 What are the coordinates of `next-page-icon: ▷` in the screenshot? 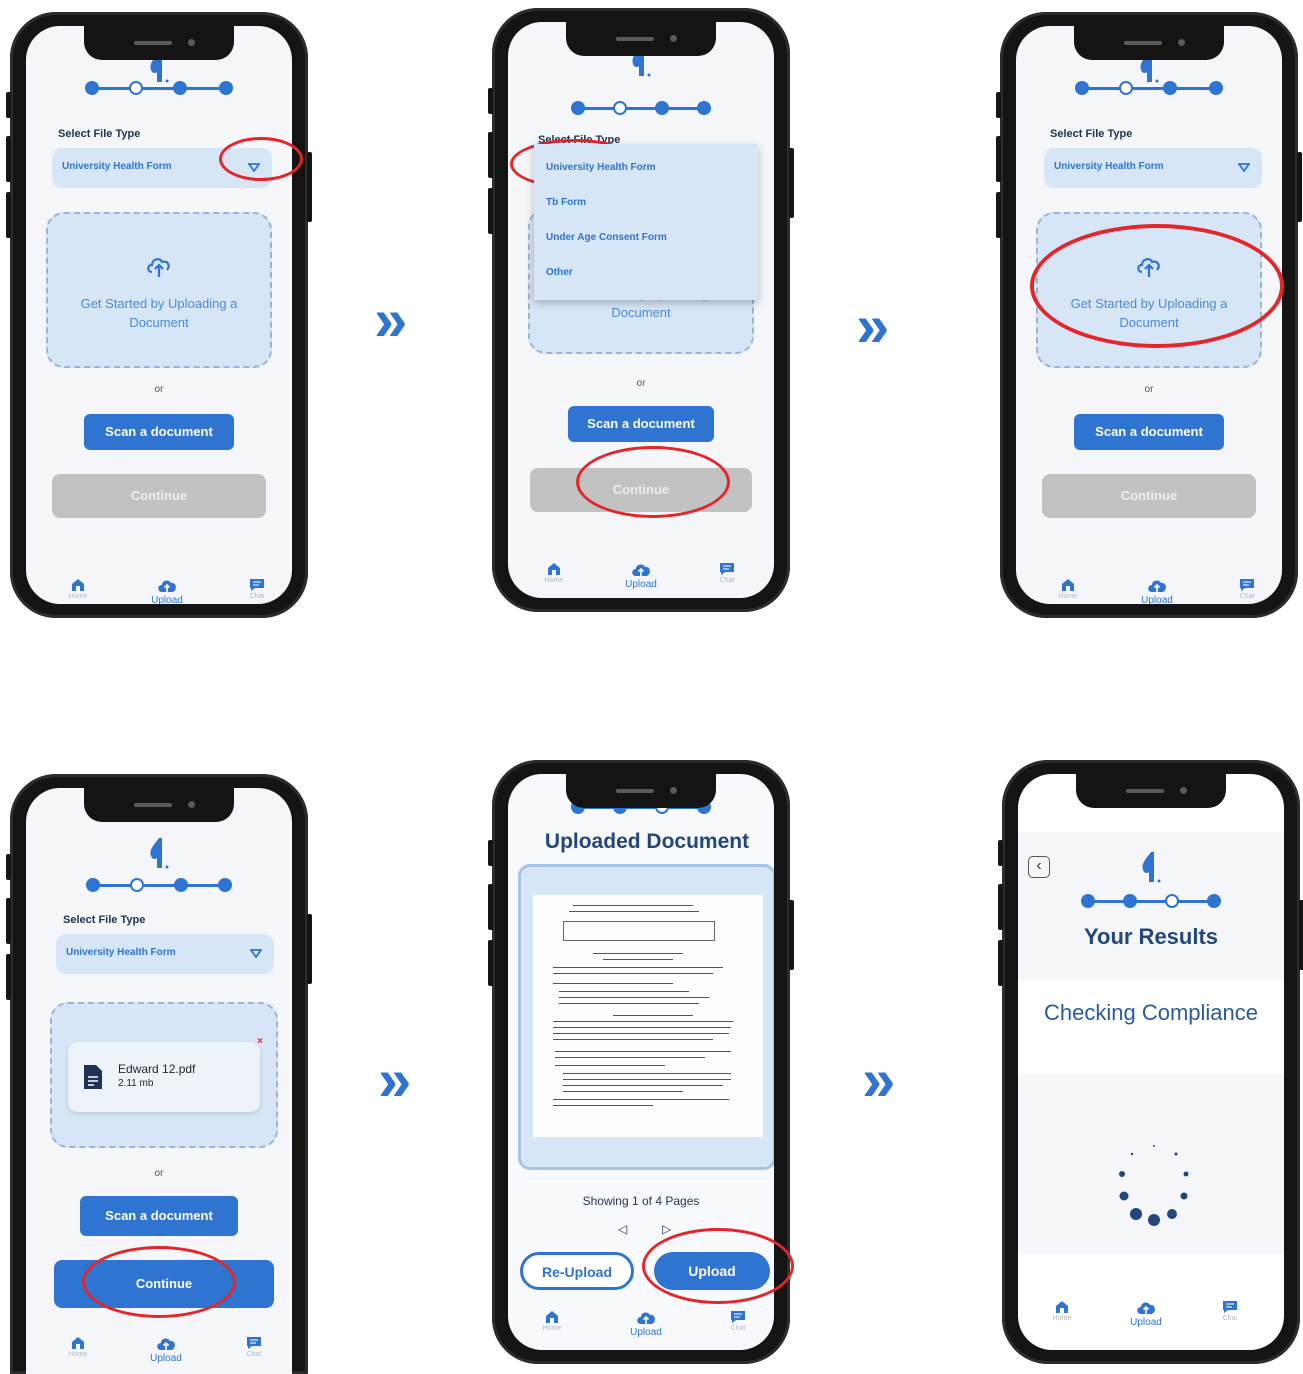 It's located at (666, 1229).